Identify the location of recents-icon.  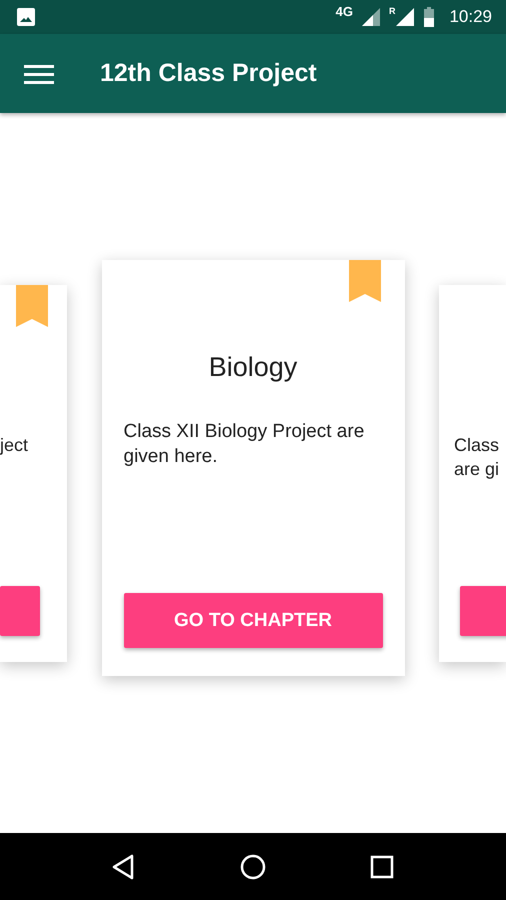
(381, 867).